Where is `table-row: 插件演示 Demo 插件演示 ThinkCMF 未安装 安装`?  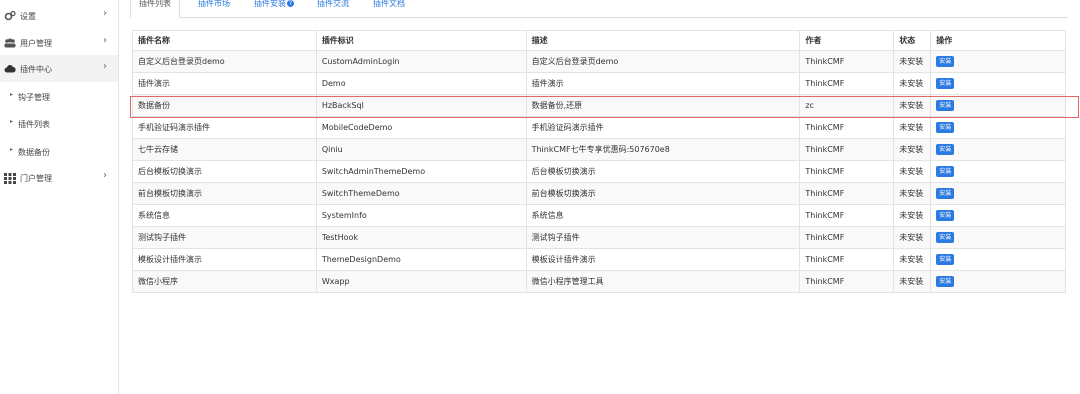 table-row: 插件演示 Demo 插件演示 ThinkCMF 未安装 安装 is located at coordinates (599, 83).